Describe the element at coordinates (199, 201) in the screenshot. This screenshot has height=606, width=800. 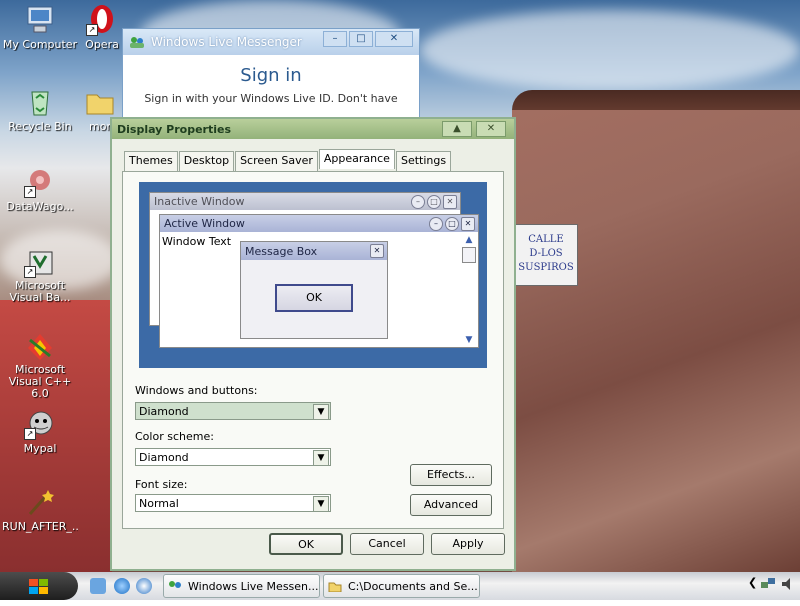
I see `preview-inactive-title: Inactive Window` at that location.